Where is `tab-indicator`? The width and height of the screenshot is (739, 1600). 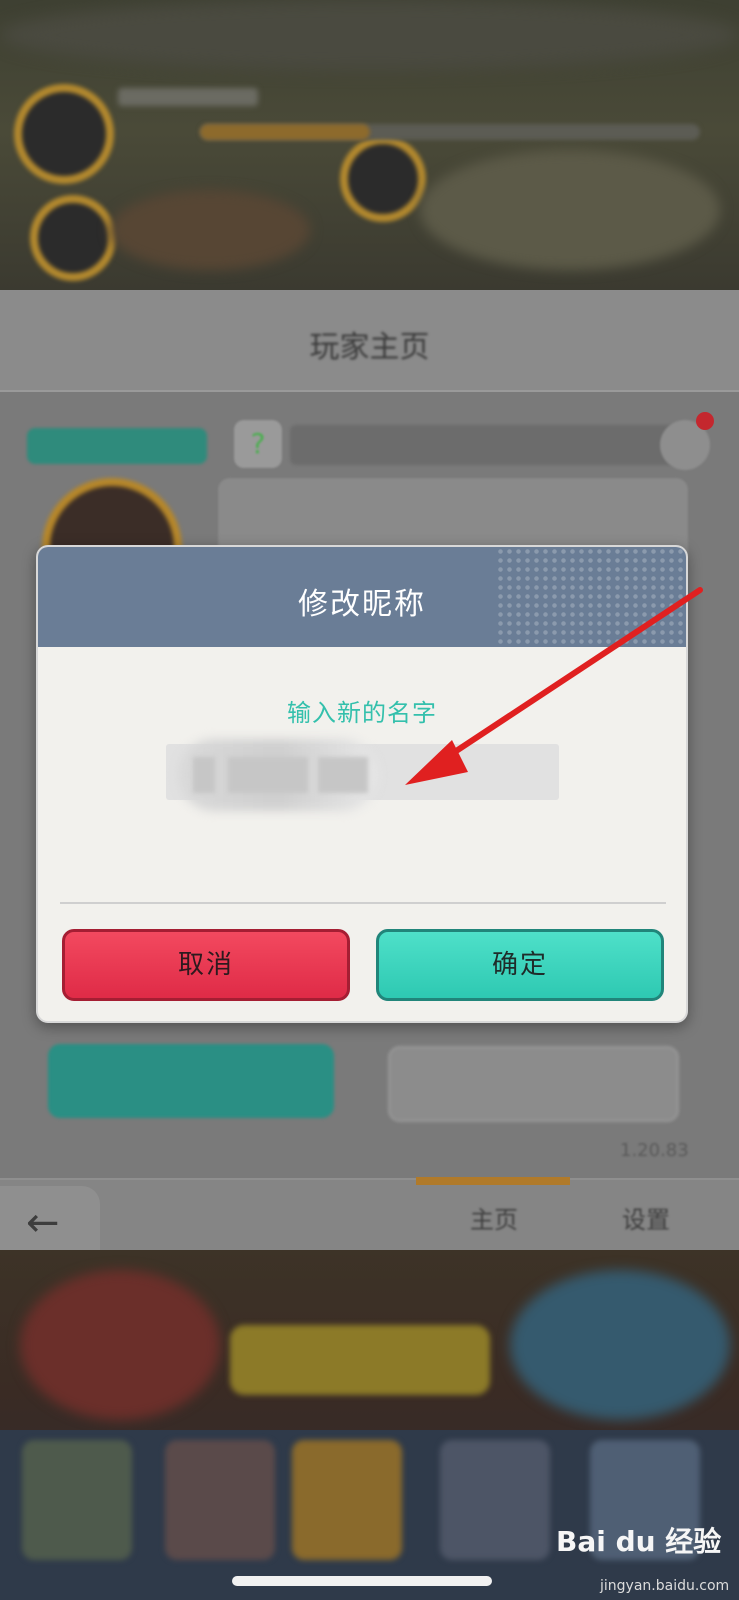
tab-indicator is located at coordinates (493, 1181).